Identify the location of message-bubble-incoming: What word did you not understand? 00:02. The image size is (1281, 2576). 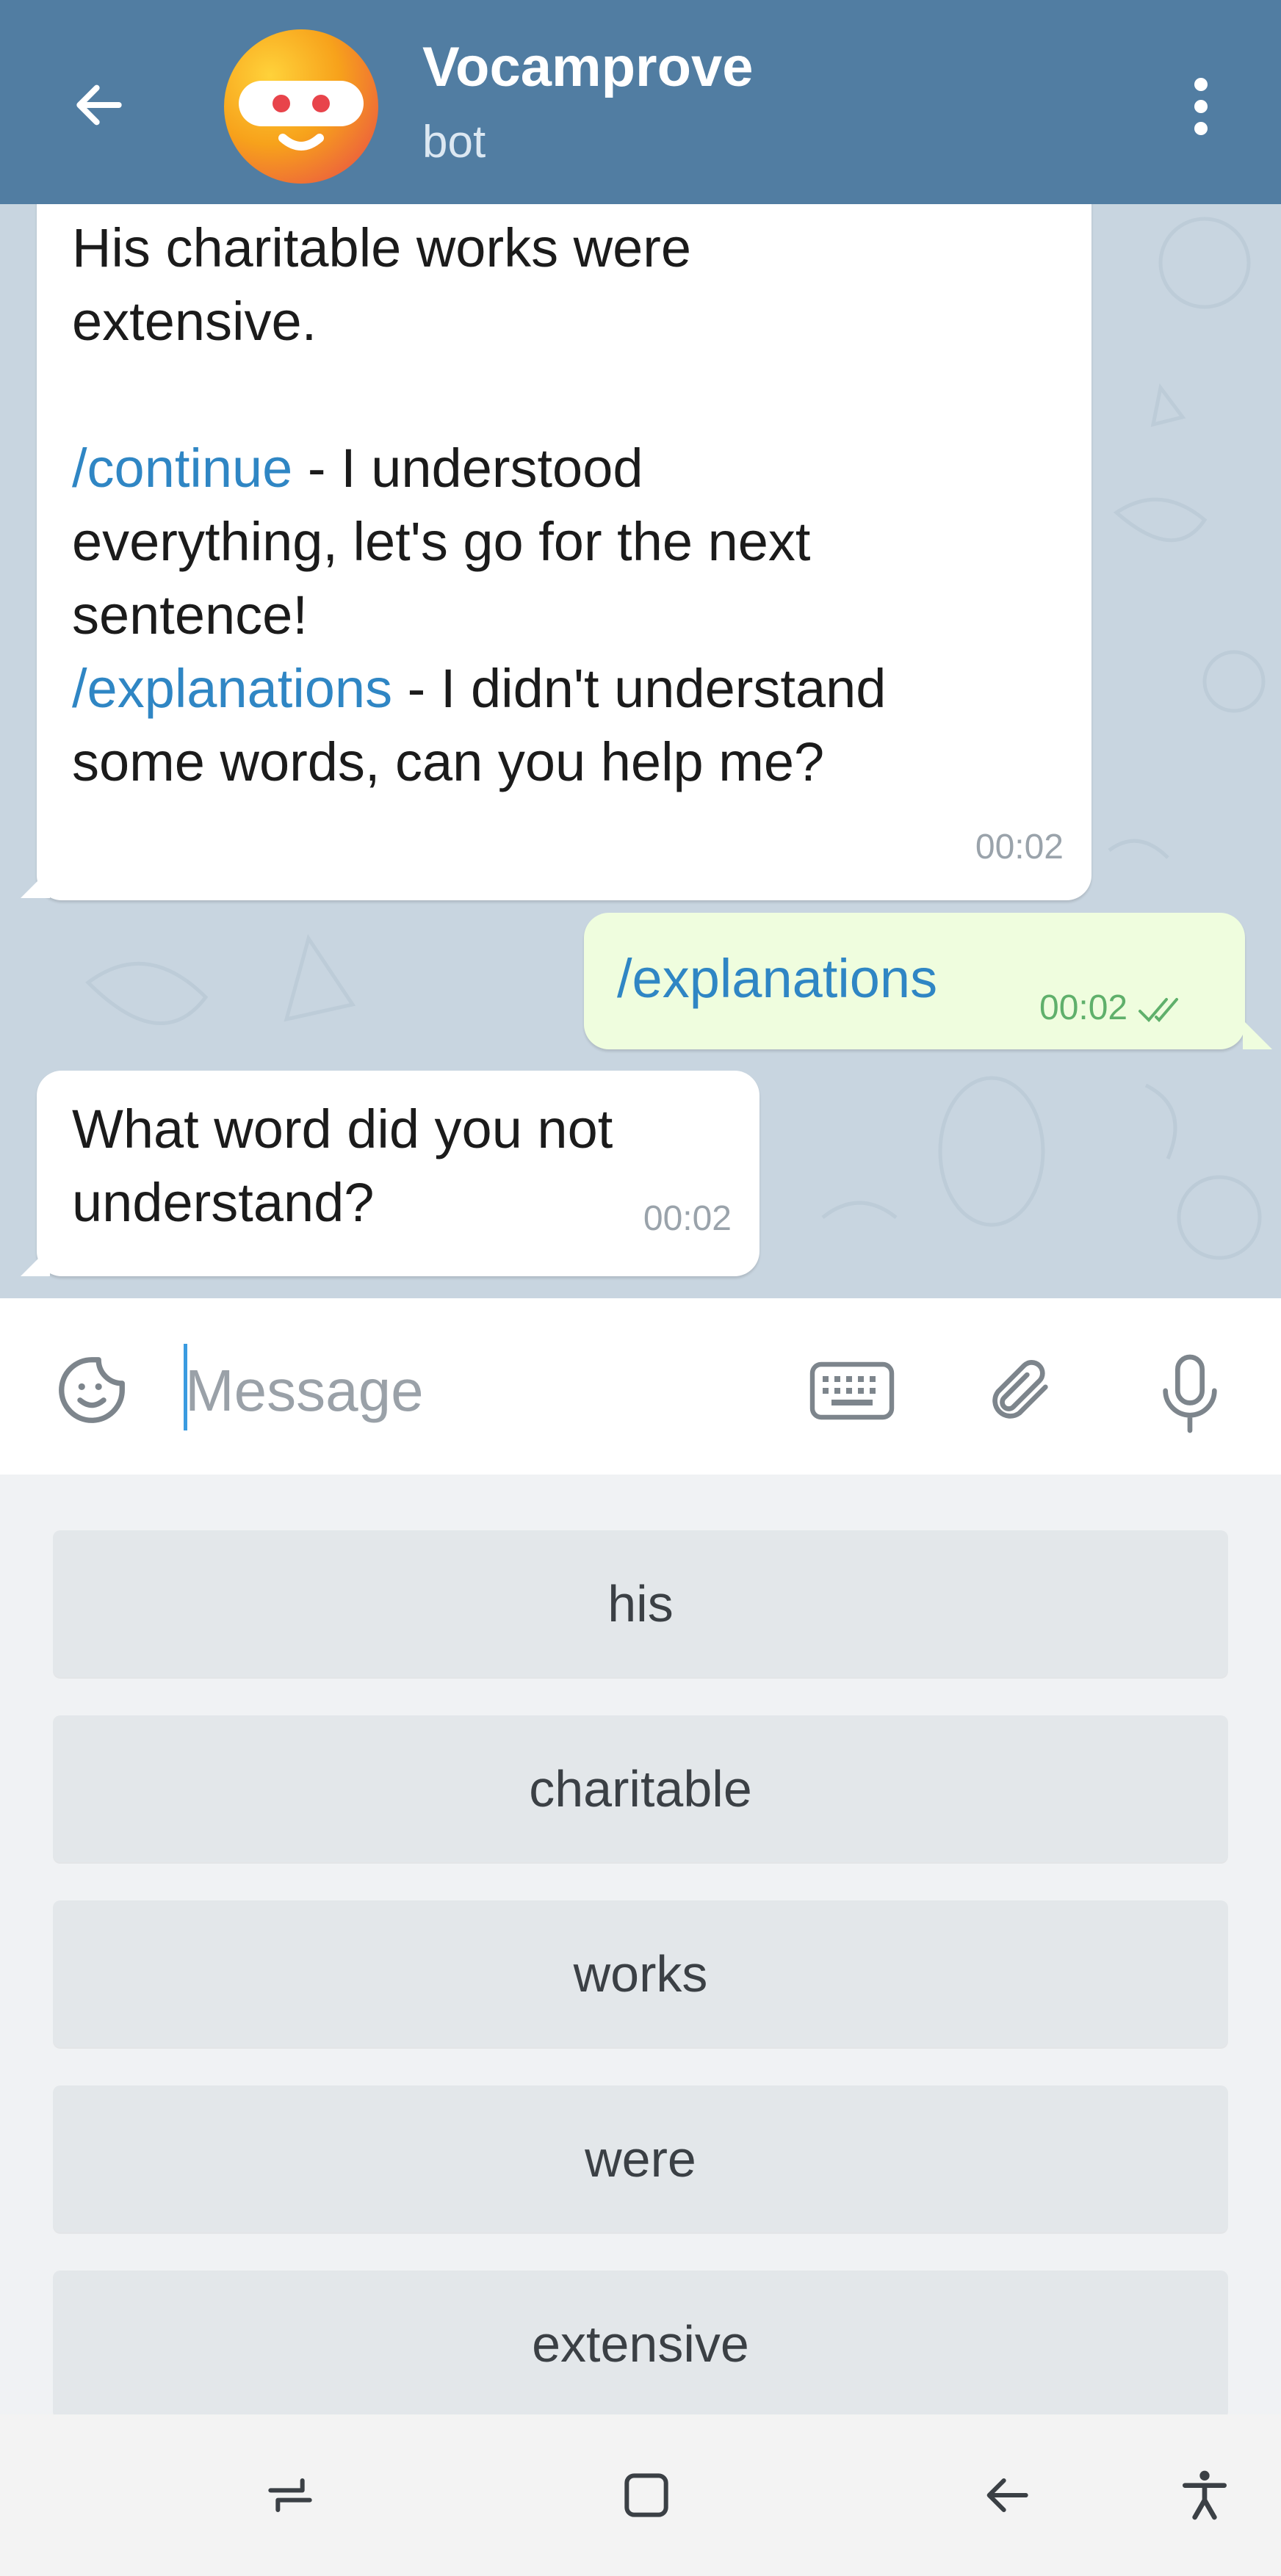
(398, 1173).